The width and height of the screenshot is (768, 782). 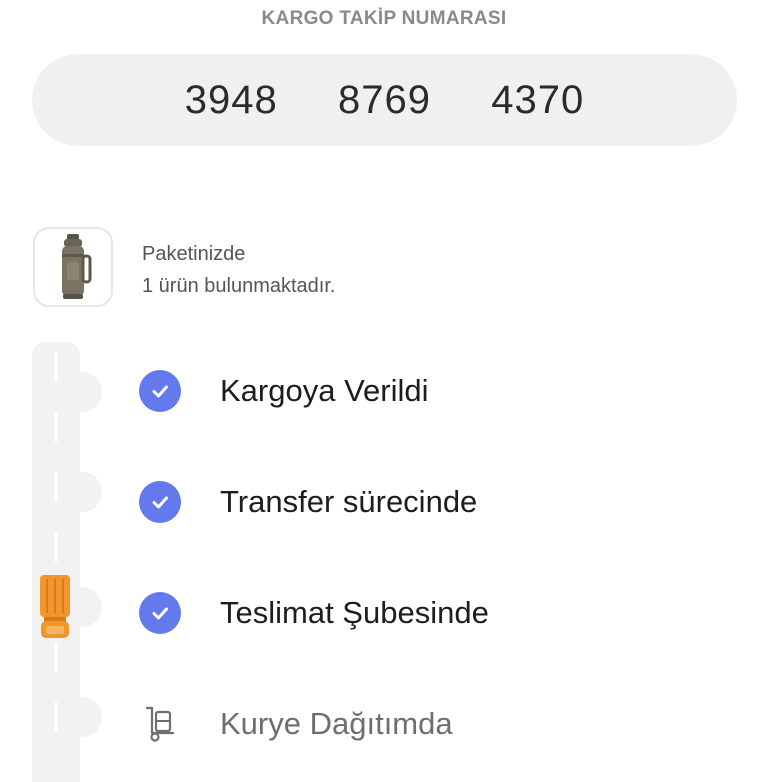 I want to click on tracking-number: 3948 8769 4370, so click(x=384, y=99).